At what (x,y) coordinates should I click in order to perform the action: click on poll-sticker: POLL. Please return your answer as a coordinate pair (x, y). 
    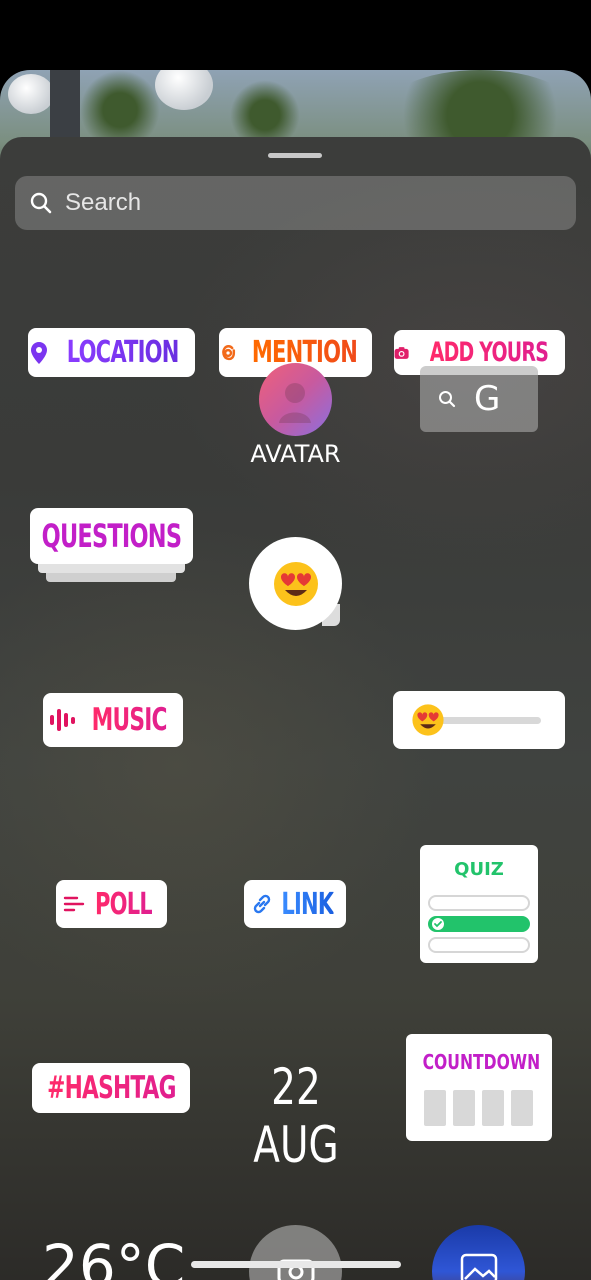
    Looking at the image, I should click on (111, 904).